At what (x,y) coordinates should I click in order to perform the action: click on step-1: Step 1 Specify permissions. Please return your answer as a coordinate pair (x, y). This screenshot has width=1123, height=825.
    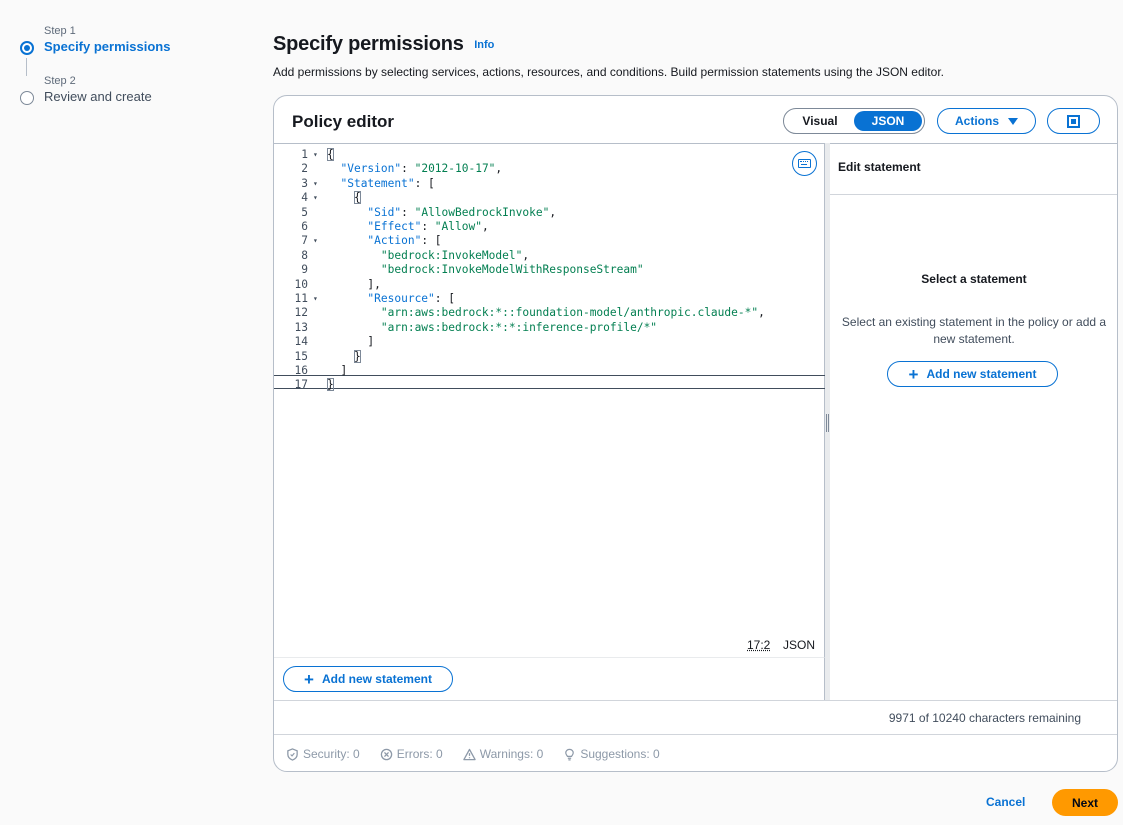
    Looking at the image, I should click on (130, 40).